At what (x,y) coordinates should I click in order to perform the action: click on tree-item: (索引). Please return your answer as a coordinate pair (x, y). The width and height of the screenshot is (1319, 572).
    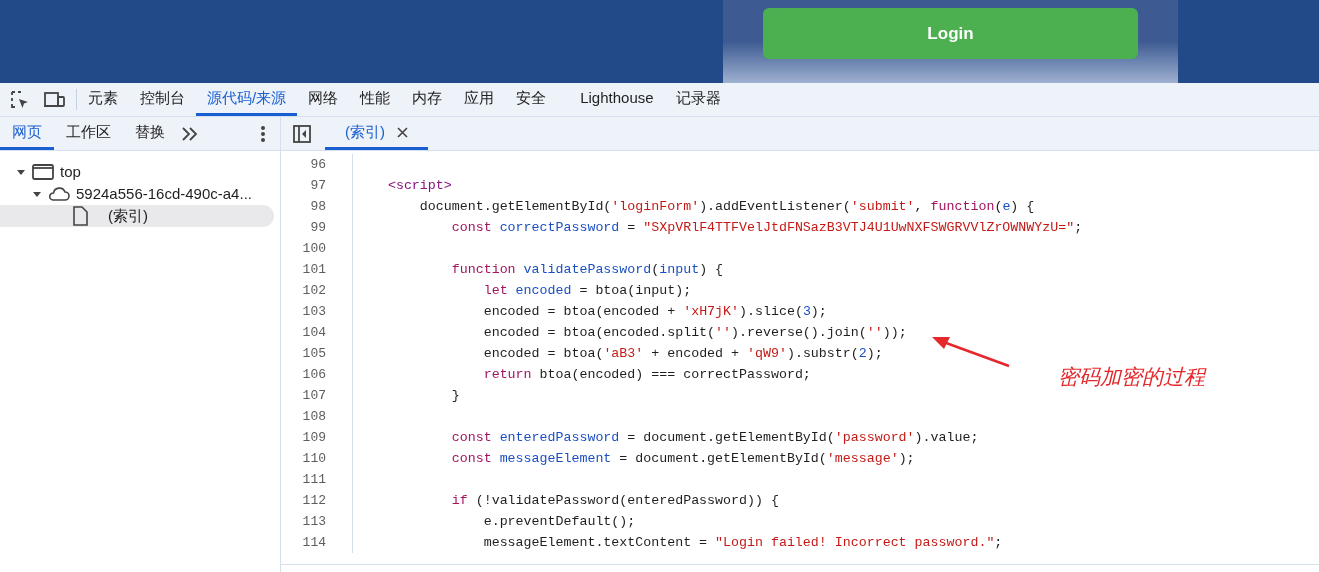
    Looking at the image, I should click on (137, 216).